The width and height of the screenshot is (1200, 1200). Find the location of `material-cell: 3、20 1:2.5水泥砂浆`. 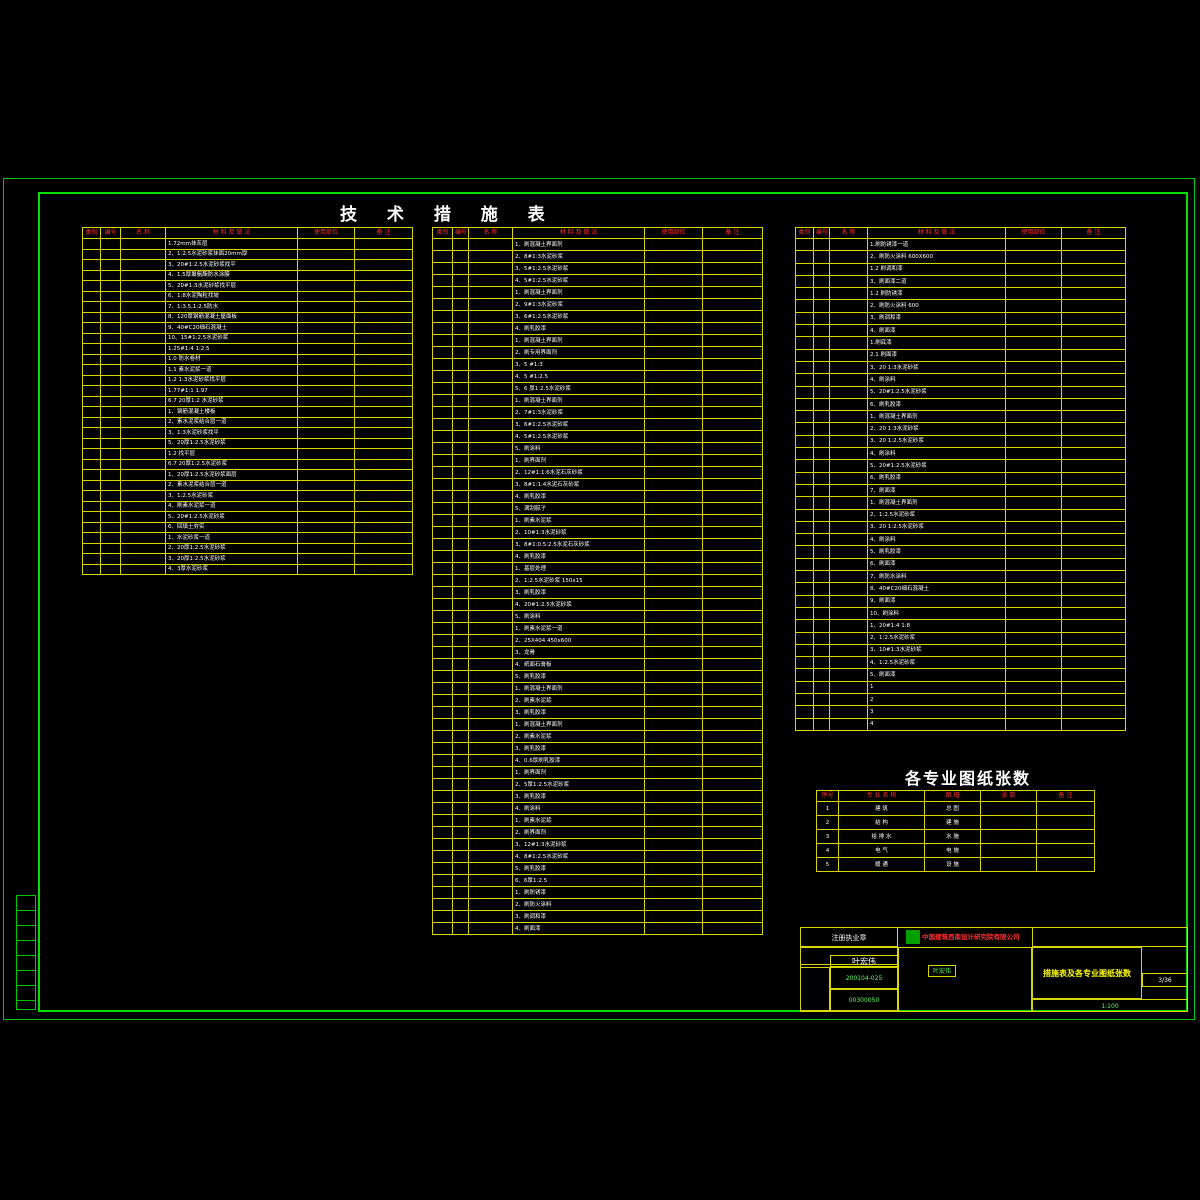

material-cell: 3、20 1:2.5水泥砂浆 is located at coordinates (936, 527).